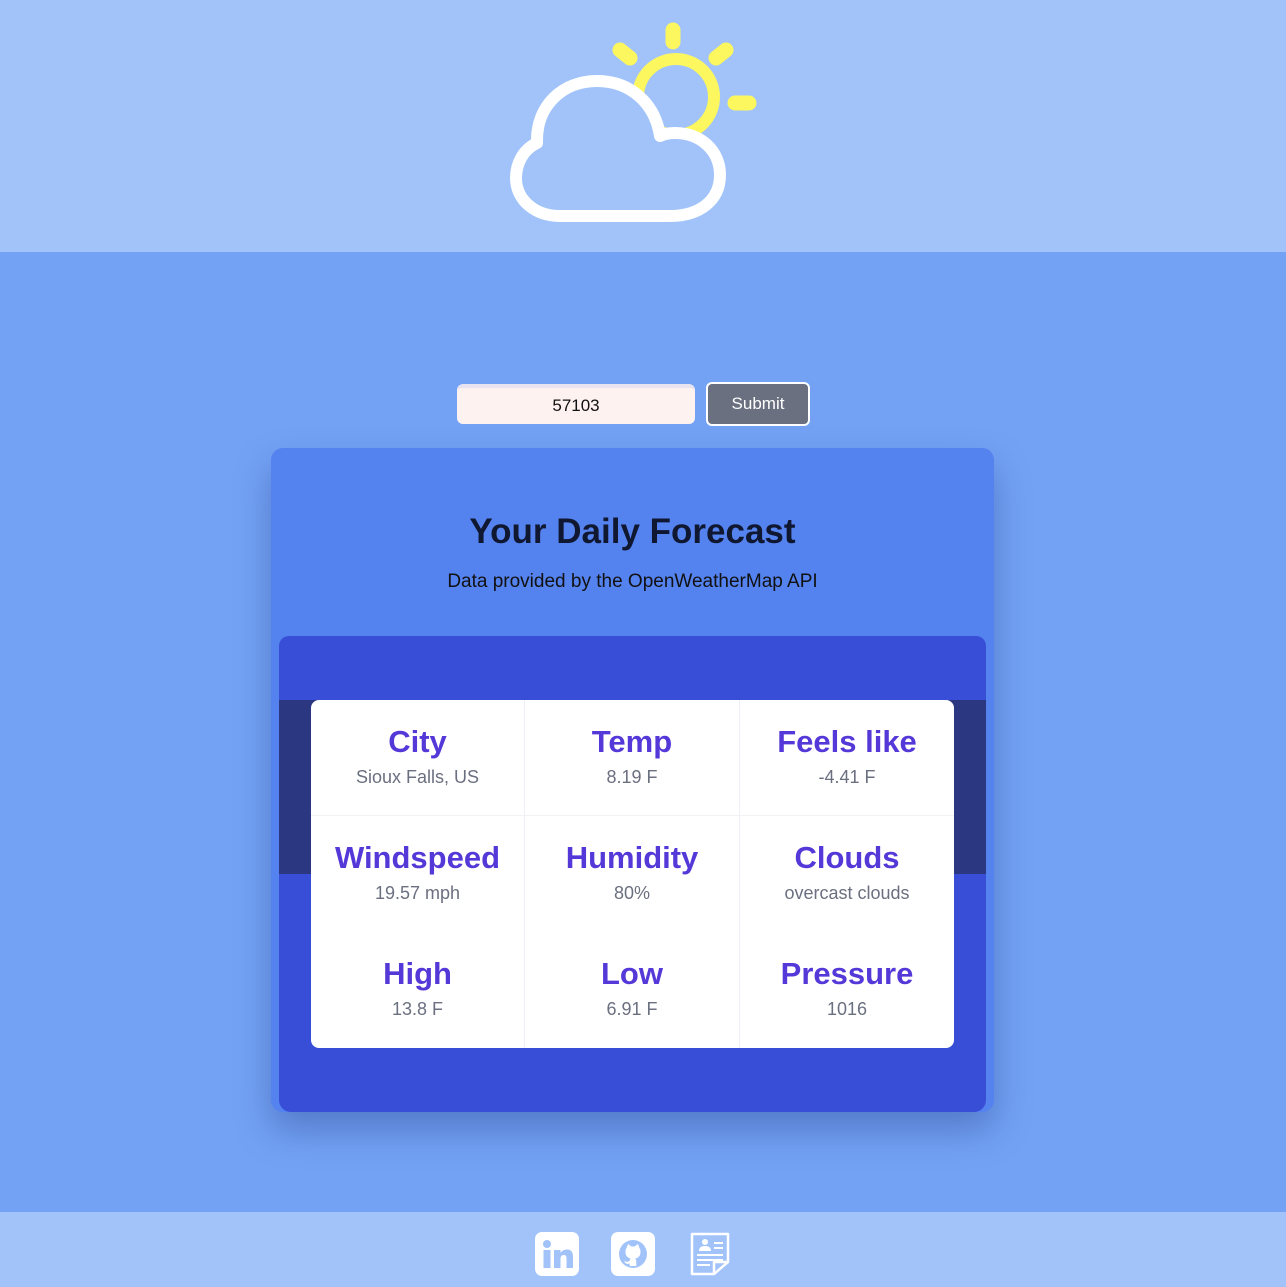 This screenshot has width=1286, height=1287. What do you see at coordinates (417, 973) in the screenshot?
I see `stat-label: High` at bounding box center [417, 973].